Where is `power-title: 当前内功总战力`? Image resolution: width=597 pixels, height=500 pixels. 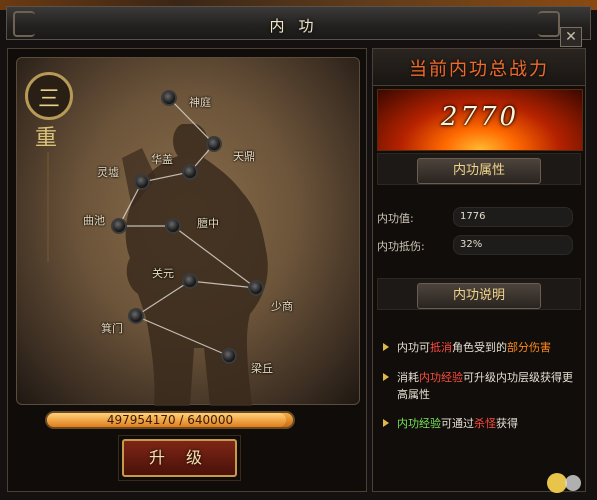
power-title: 当前内功总战力 is located at coordinates (479, 69).